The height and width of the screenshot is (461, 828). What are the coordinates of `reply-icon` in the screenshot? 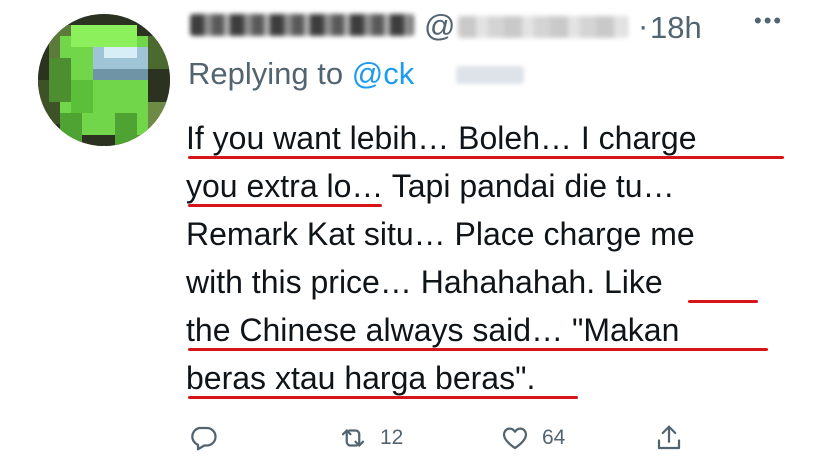 It's located at (204, 438).